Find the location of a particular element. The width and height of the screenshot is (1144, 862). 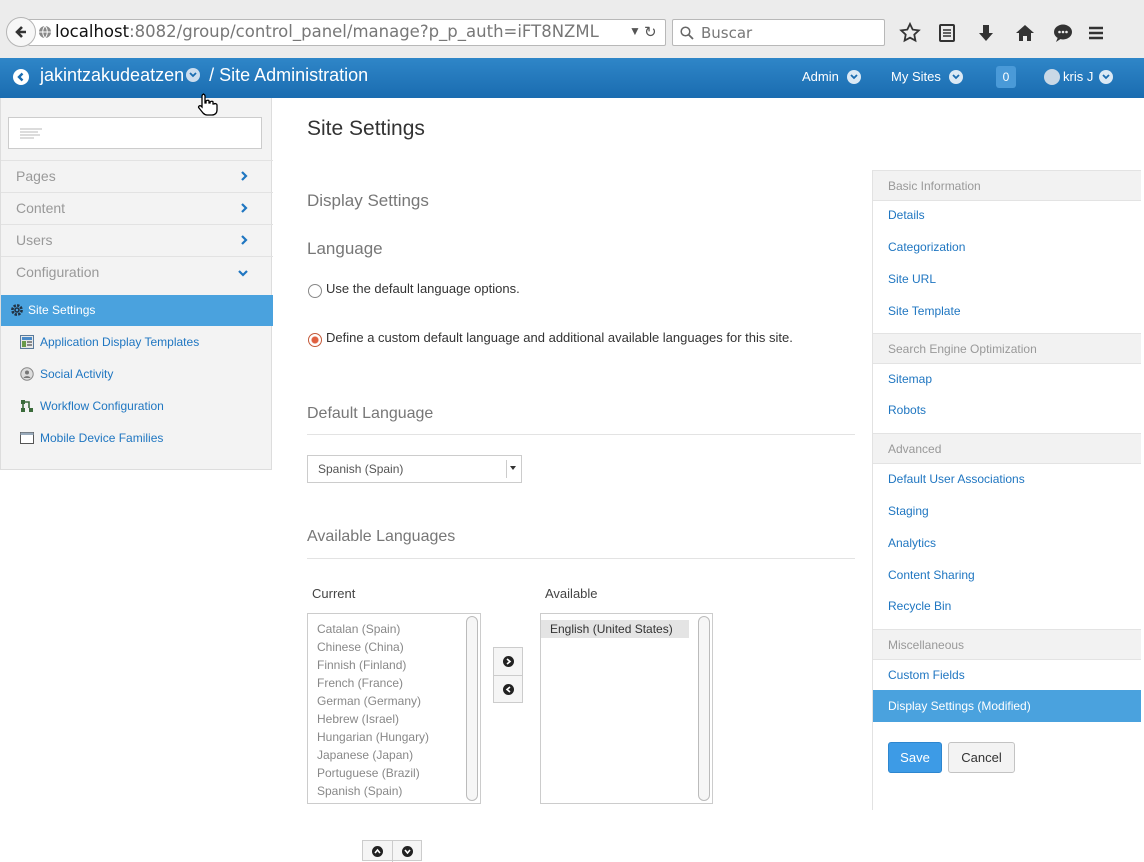

move-right-button is located at coordinates (508, 661).